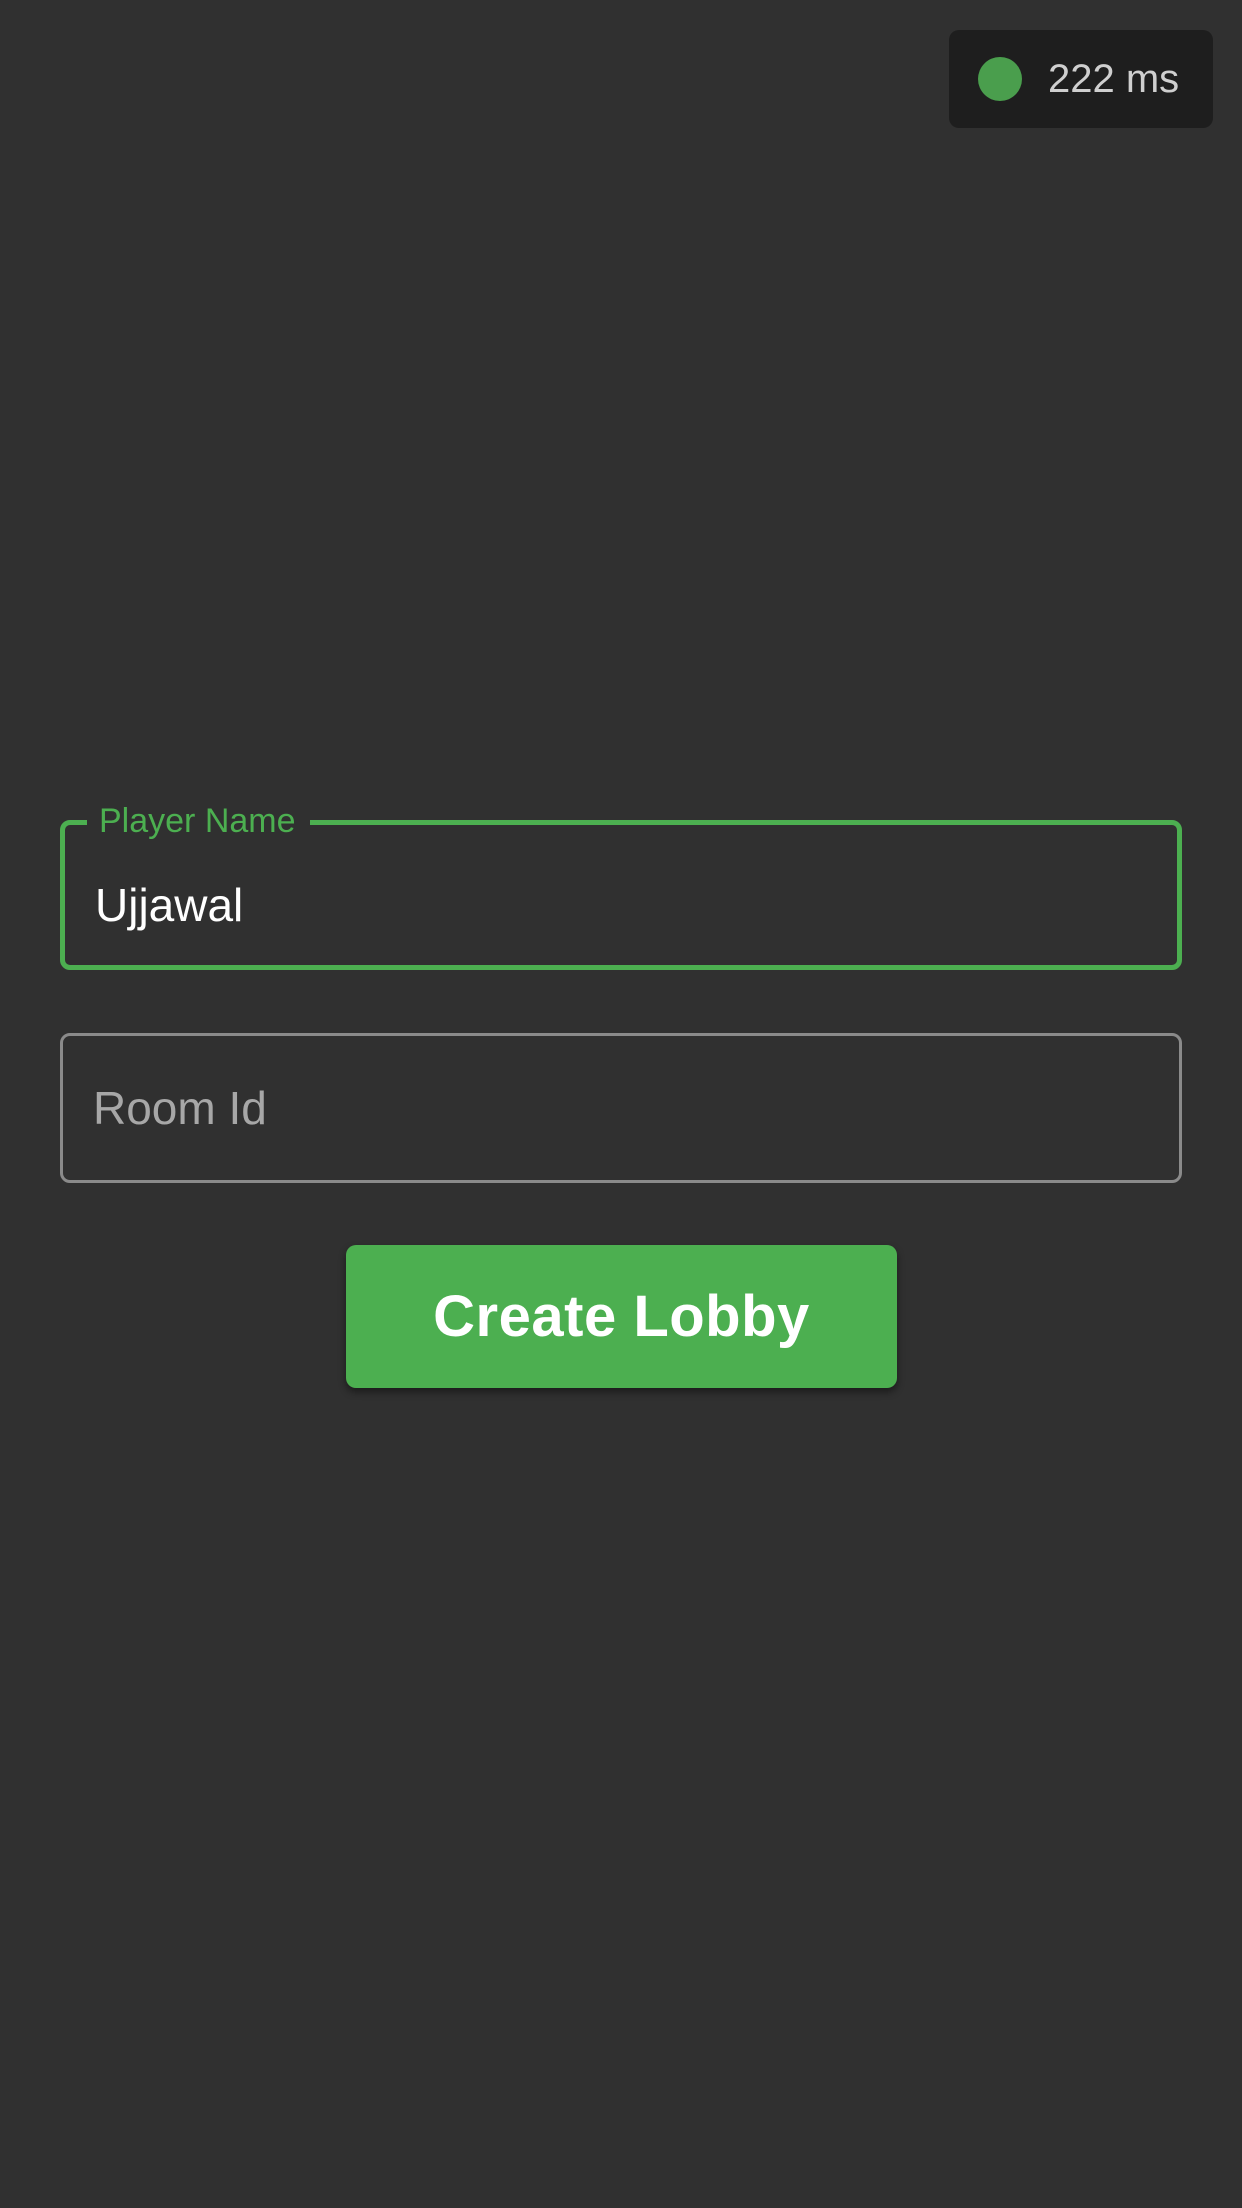 This screenshot has width=1242, height=2208. I want to click on room-id-field, so click(621, 1108).